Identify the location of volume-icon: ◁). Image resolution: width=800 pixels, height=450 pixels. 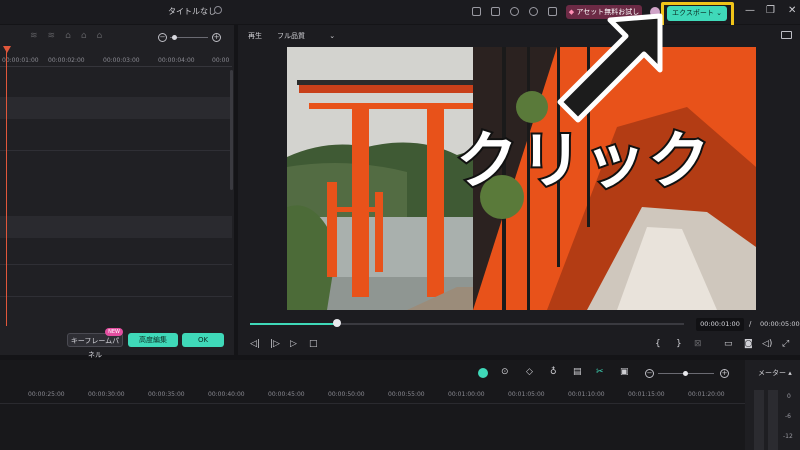
(767, 344).